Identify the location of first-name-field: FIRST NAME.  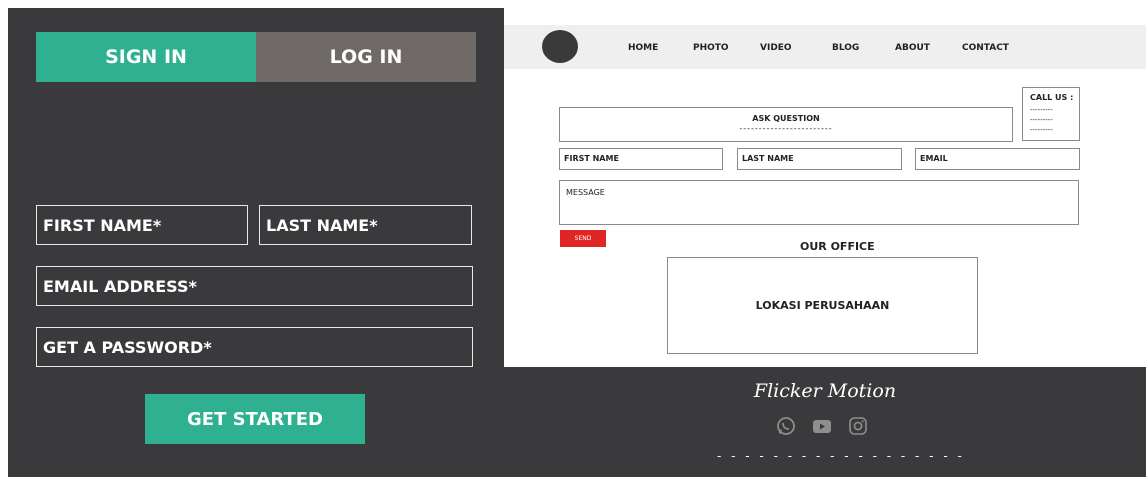
(641, 159).